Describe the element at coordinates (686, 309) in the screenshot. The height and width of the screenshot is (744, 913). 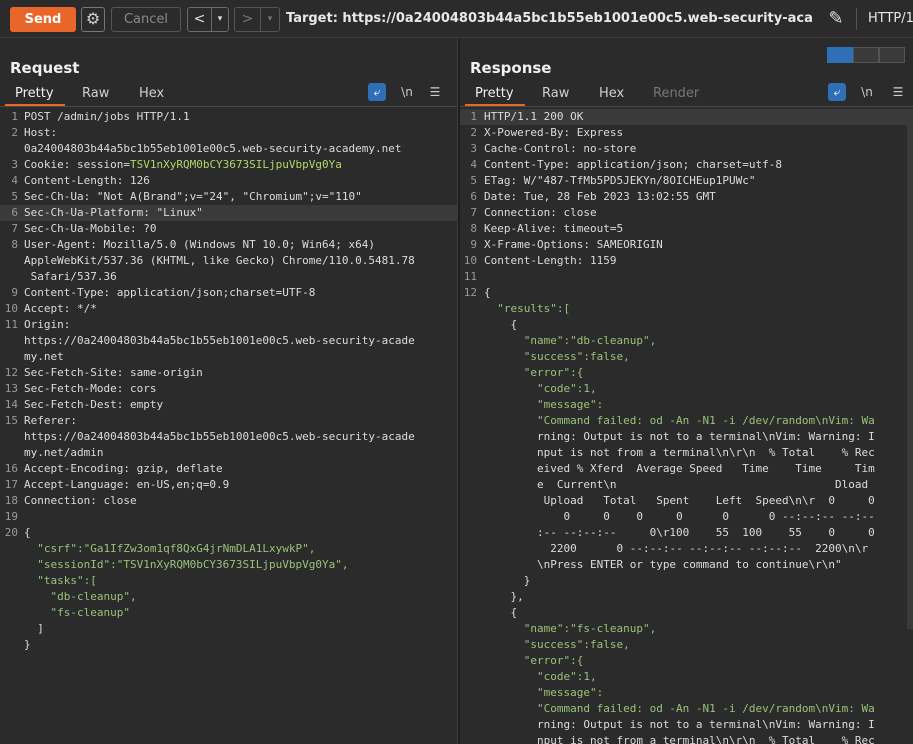
I see `code-line: "results":[` at that location.